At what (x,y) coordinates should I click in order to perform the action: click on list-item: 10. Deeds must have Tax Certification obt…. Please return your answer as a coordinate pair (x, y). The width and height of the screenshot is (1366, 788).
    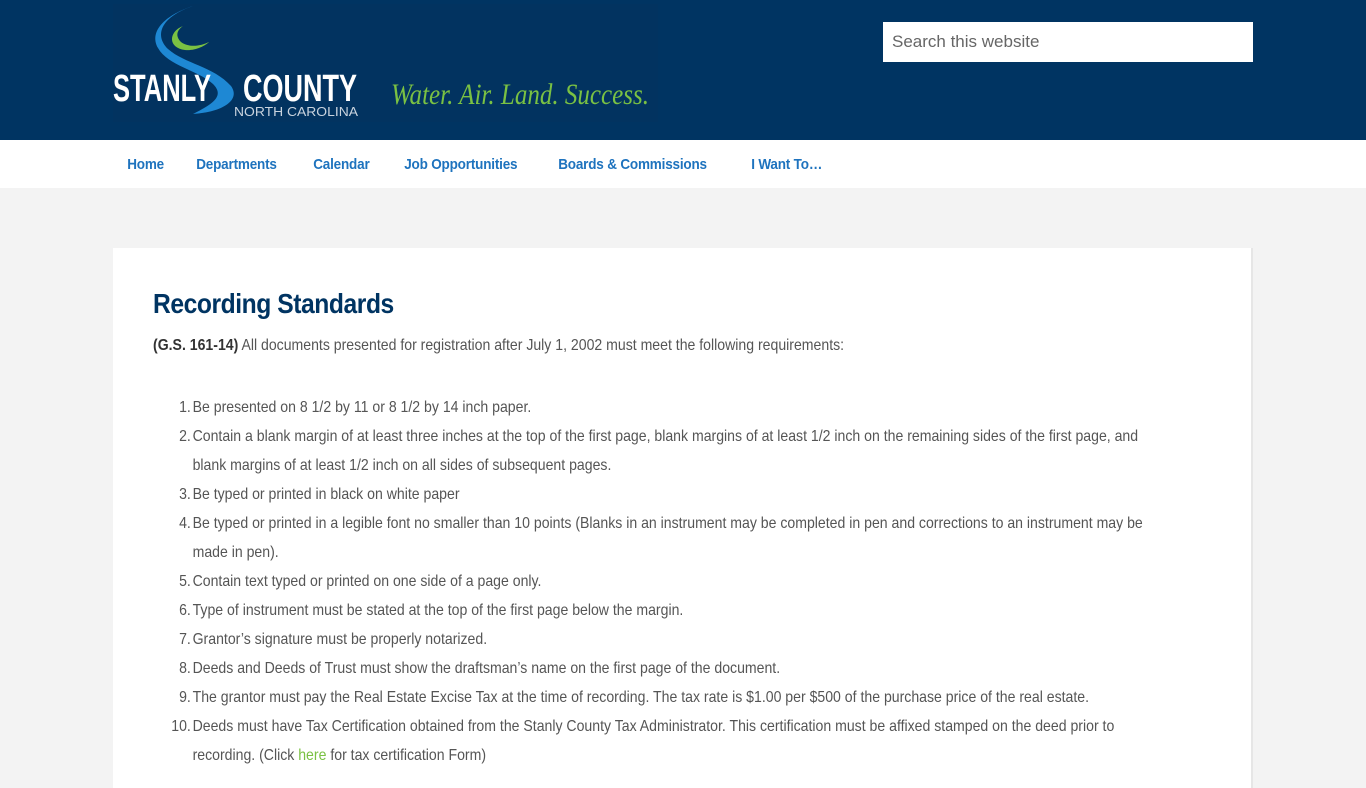
    Looking at the image, I should click on (663, 741).